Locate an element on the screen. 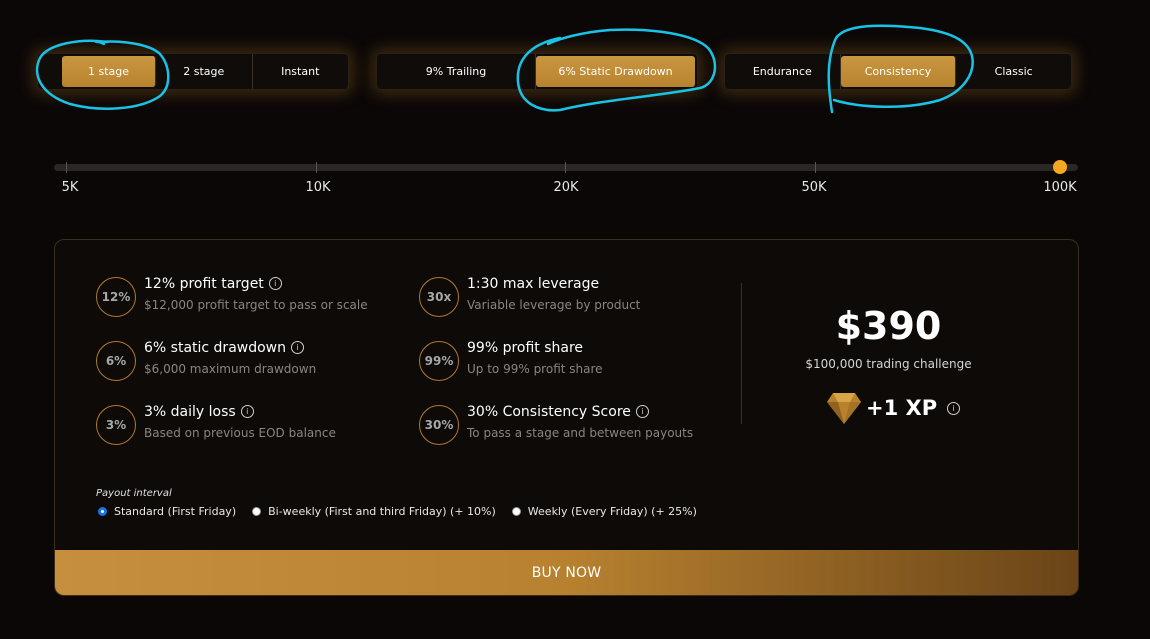 The image size is (1150, 639). stage-option-1-stage: 1 stage is located at coordinates (109, 71).